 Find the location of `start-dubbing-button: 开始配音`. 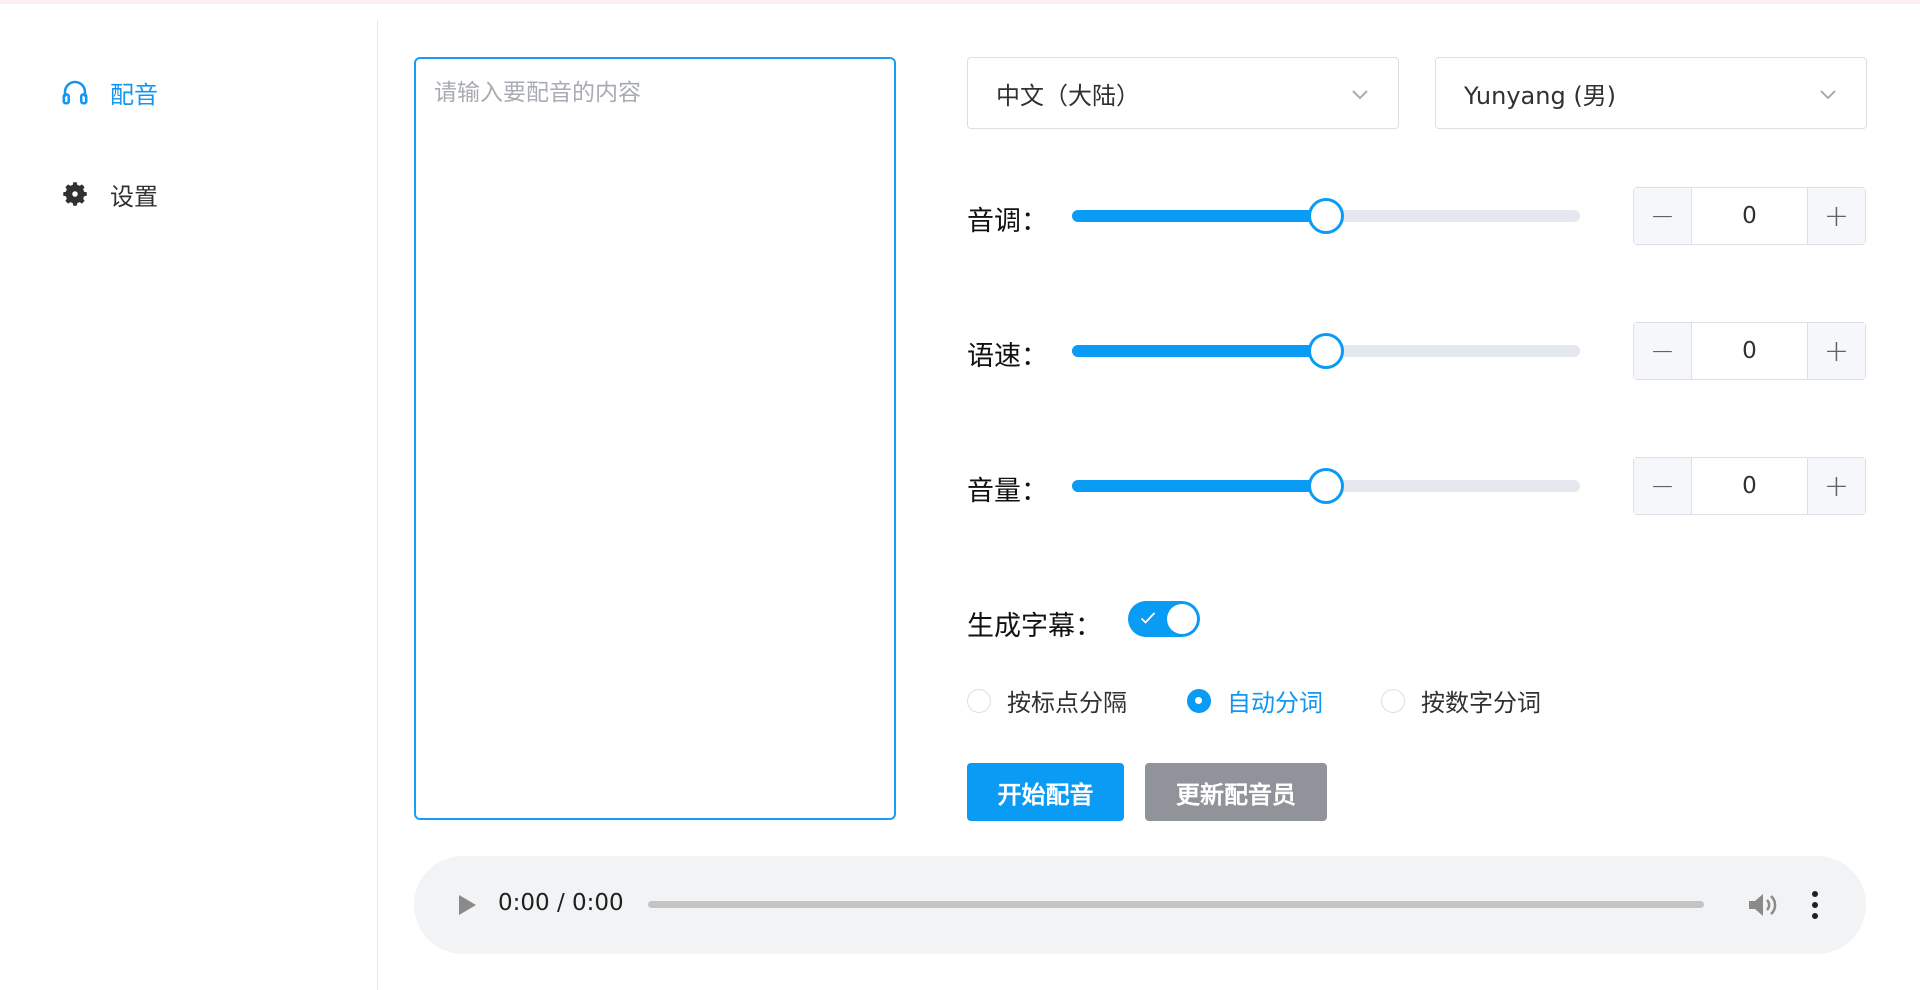

start-dubbing-button: 开始配音 is located at coordinates (1045, 792).